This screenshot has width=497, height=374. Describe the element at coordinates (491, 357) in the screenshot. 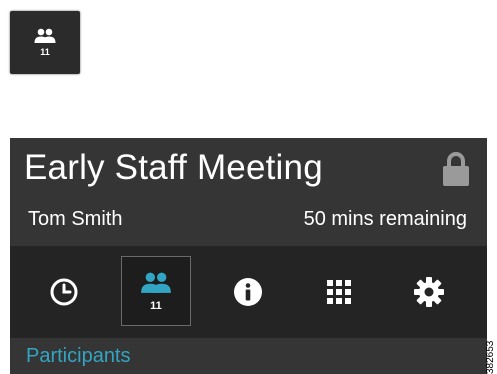

I see `figure-id-text: 382653` at that location.